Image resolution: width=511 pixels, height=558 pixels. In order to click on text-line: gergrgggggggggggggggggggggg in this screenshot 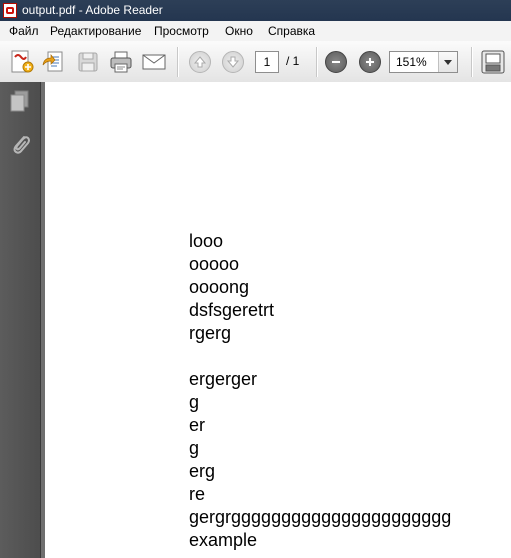, I will do `click(320, 517)`.